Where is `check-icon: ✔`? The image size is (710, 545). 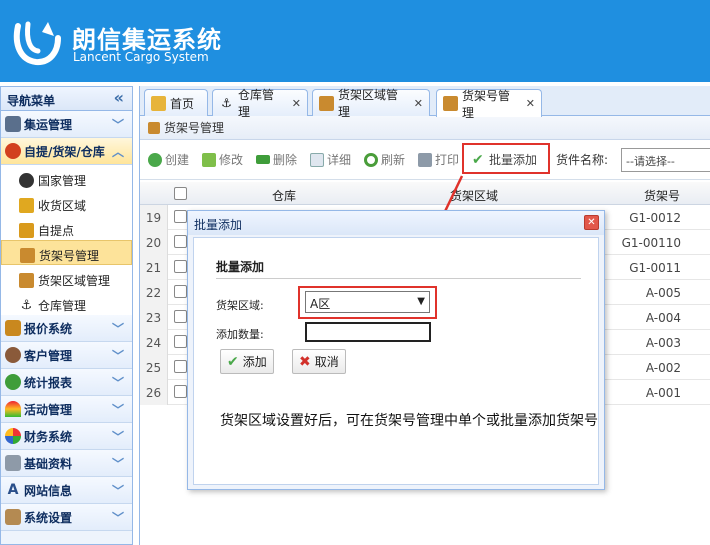 check-icon: ✔ is located at coordinates (233, 361).